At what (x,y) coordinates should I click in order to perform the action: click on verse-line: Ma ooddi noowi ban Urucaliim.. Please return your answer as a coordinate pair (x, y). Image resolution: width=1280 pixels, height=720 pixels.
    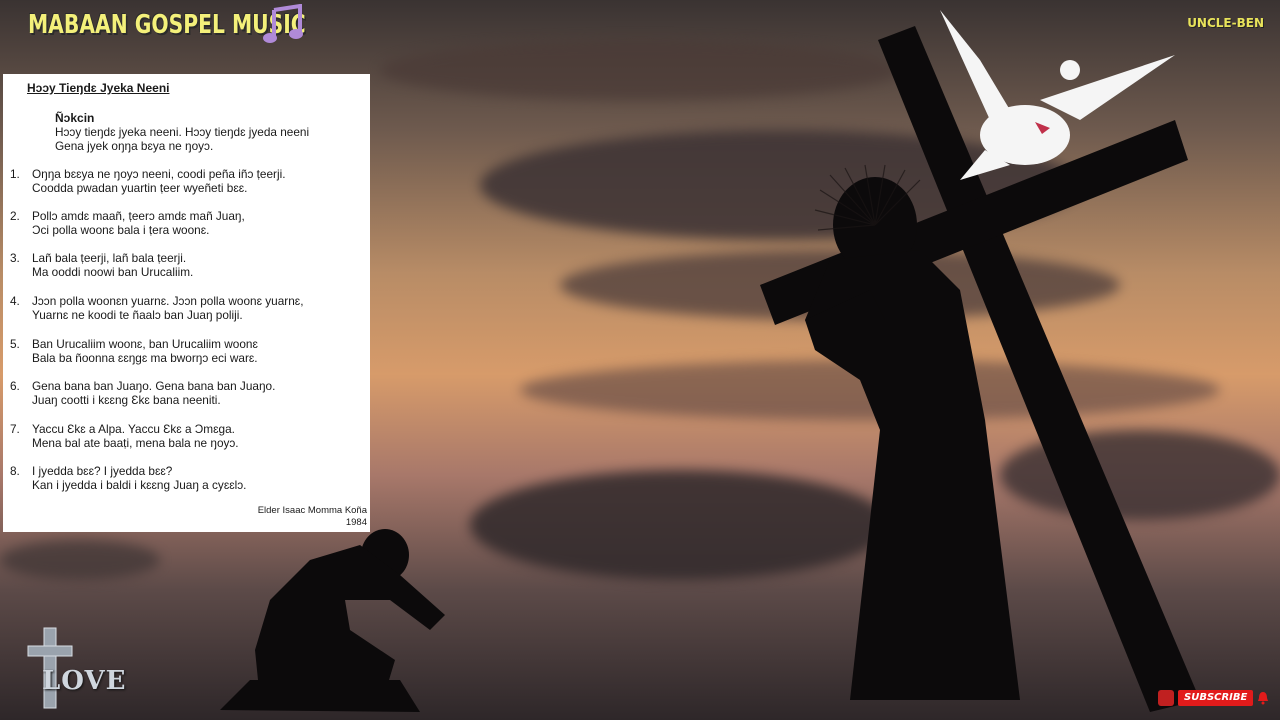
    Looking at the image, I should click on (113, 272).